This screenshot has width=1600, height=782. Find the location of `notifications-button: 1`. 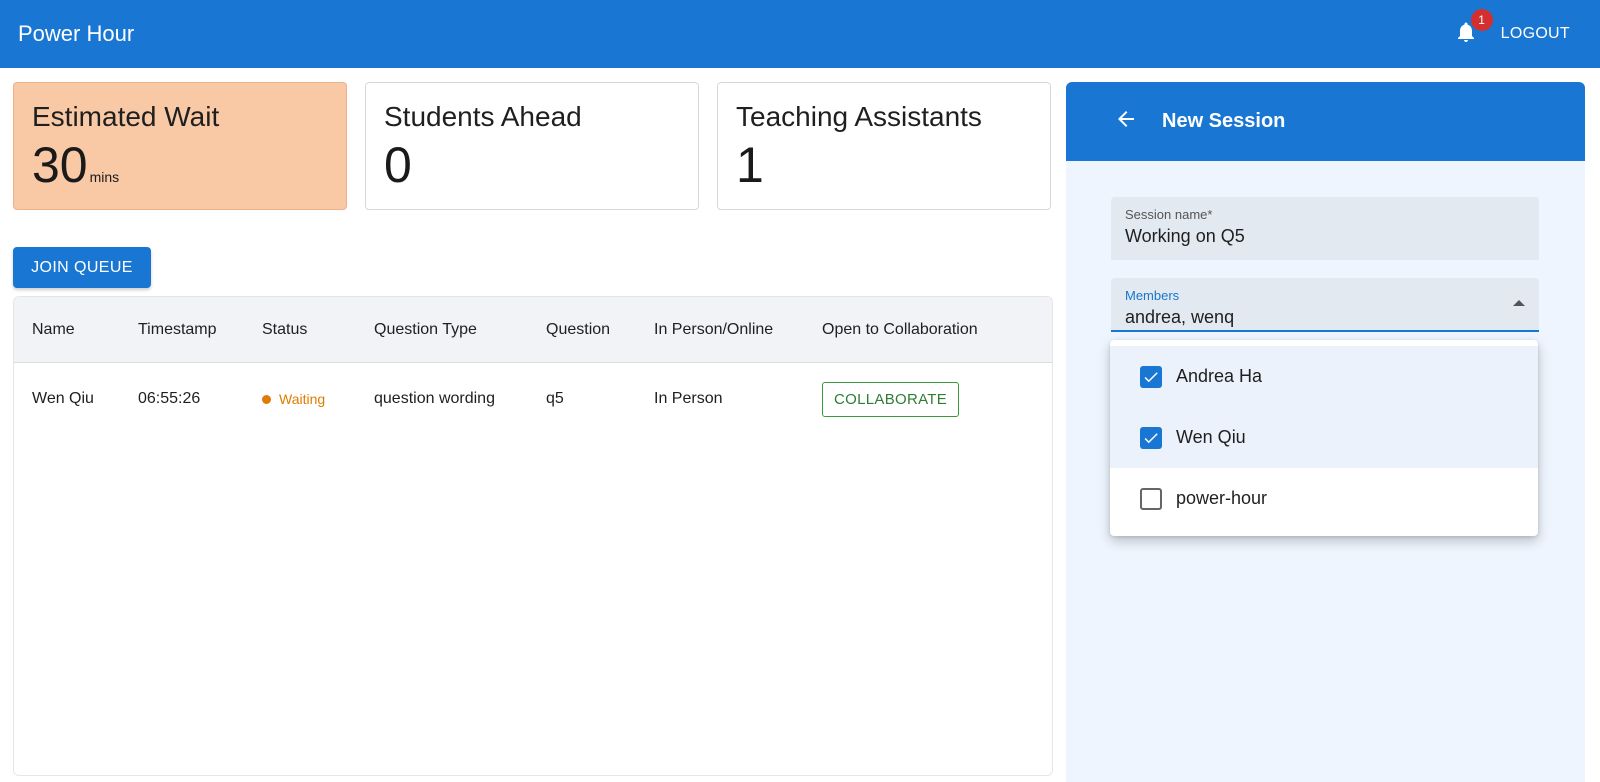

notifications-button: 1 is located at coordinates (1473, 29).